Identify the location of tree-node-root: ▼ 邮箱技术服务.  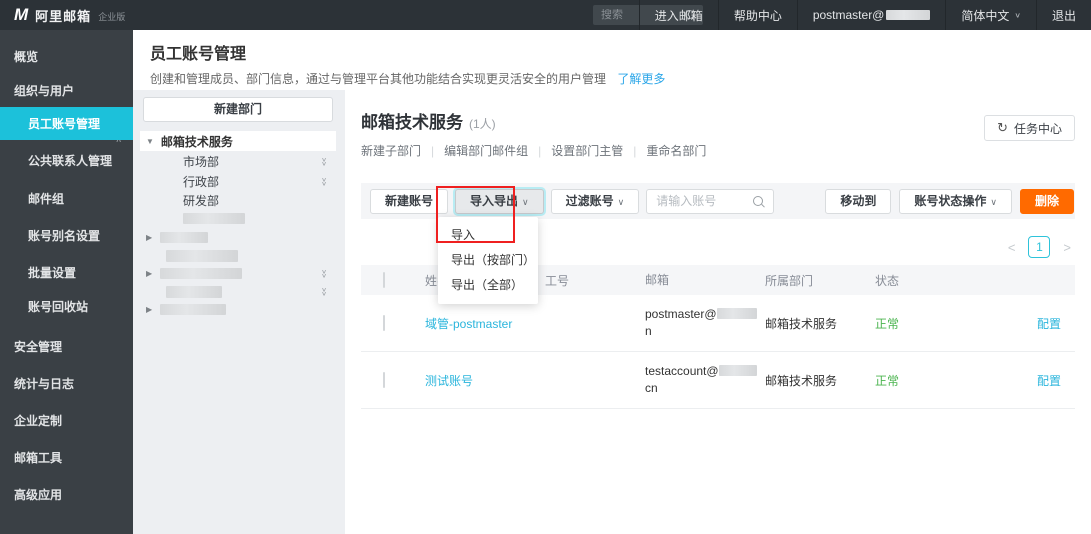
(238, 141).